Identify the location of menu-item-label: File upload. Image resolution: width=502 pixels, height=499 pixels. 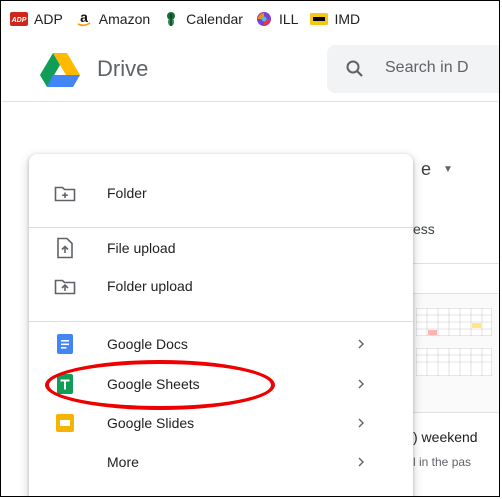
(141, 248).